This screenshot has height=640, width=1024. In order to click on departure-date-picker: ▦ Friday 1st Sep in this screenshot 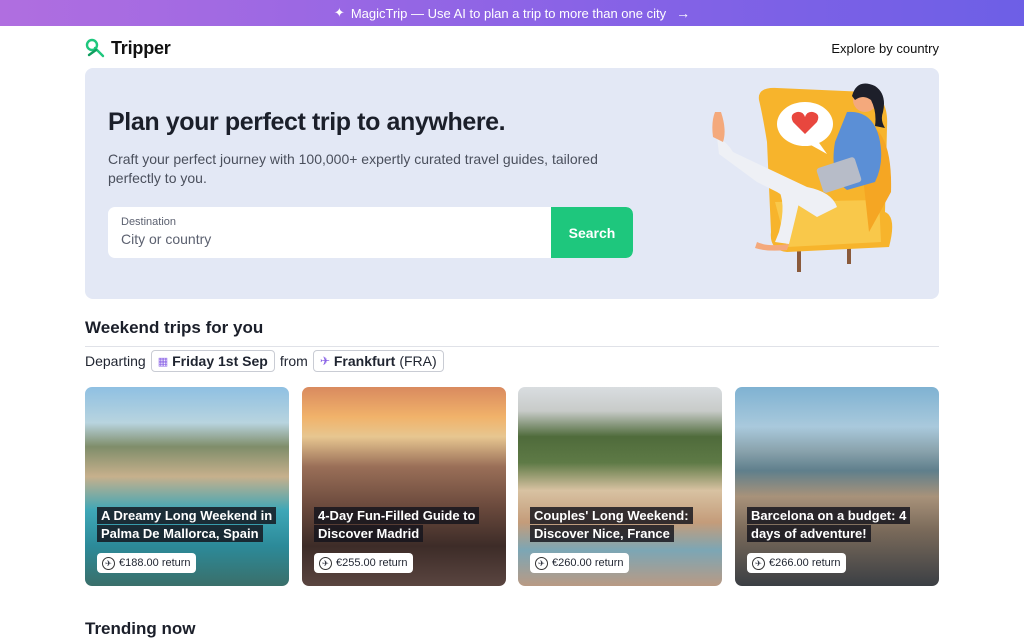, I will do `click(212, 361)`.